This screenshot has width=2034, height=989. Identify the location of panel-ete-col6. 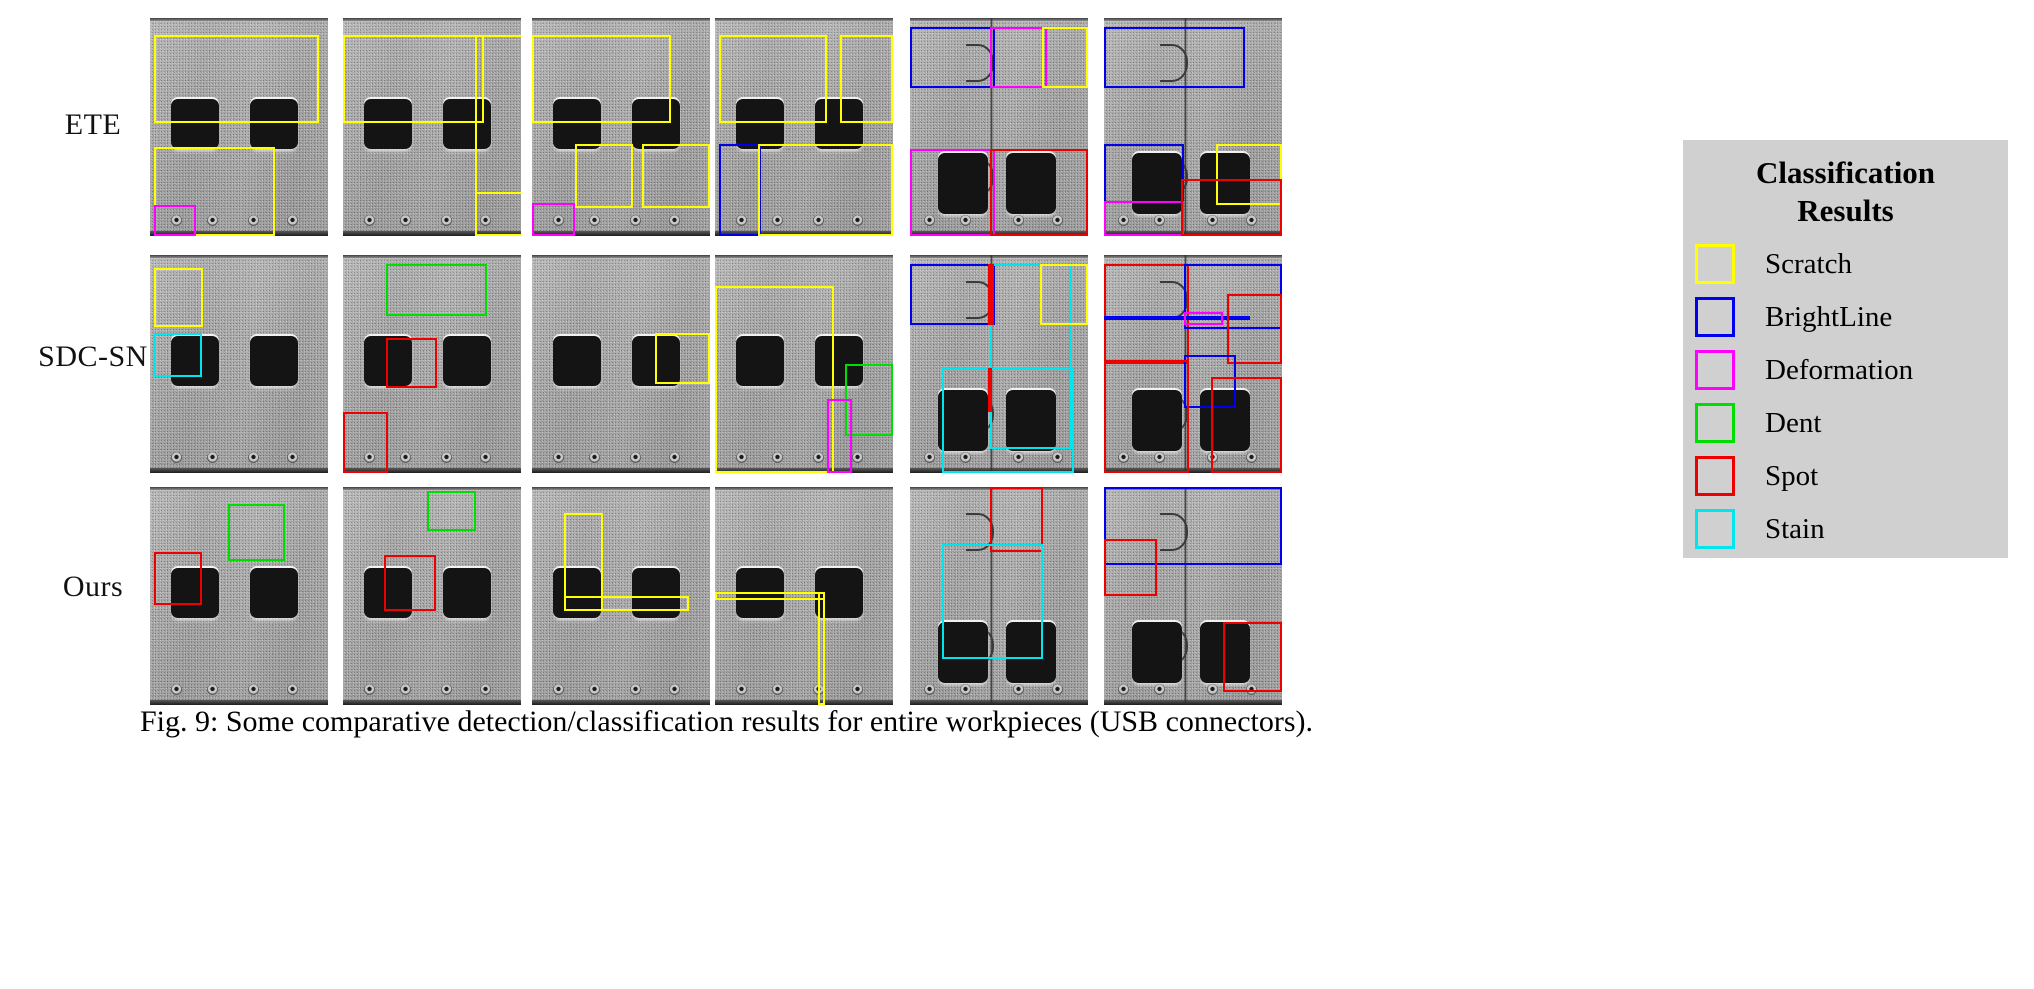
(1193, 127).